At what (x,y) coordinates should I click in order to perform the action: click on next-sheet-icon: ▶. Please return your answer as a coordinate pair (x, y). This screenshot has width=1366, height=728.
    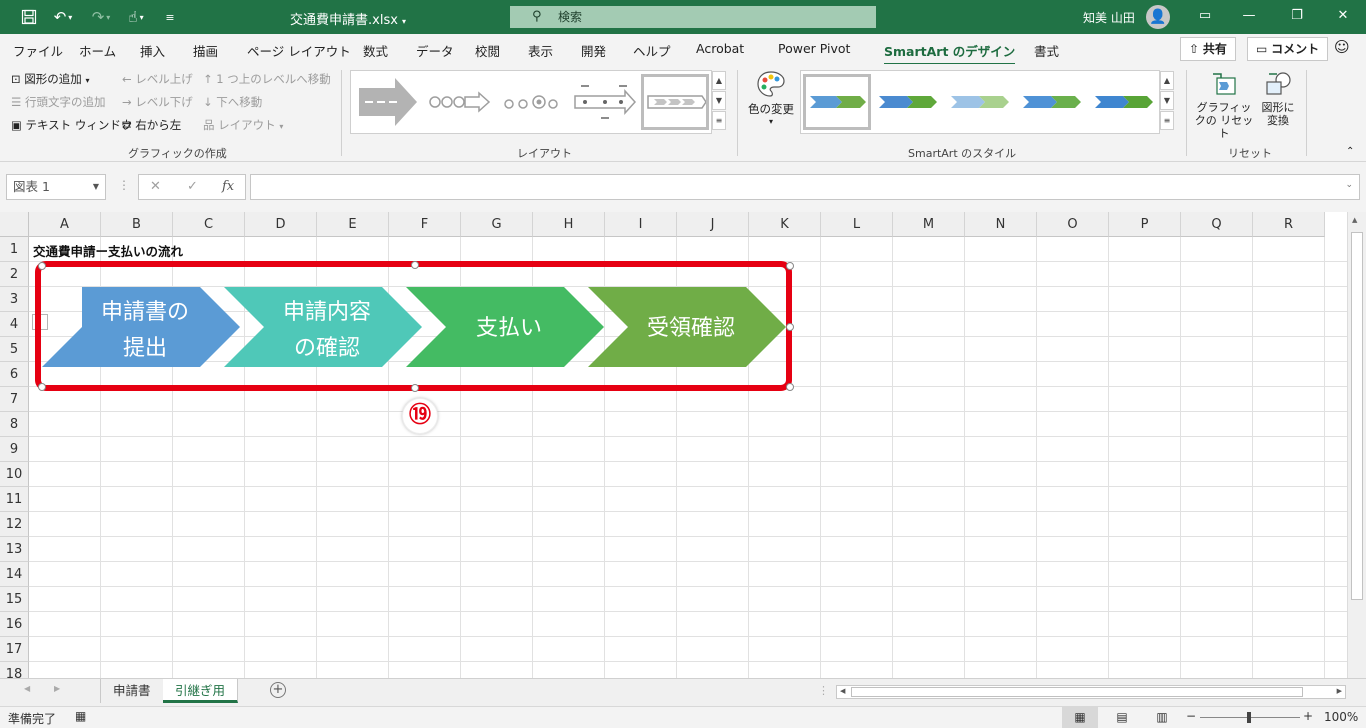
    Looking at the image, I should click on (57, 688).